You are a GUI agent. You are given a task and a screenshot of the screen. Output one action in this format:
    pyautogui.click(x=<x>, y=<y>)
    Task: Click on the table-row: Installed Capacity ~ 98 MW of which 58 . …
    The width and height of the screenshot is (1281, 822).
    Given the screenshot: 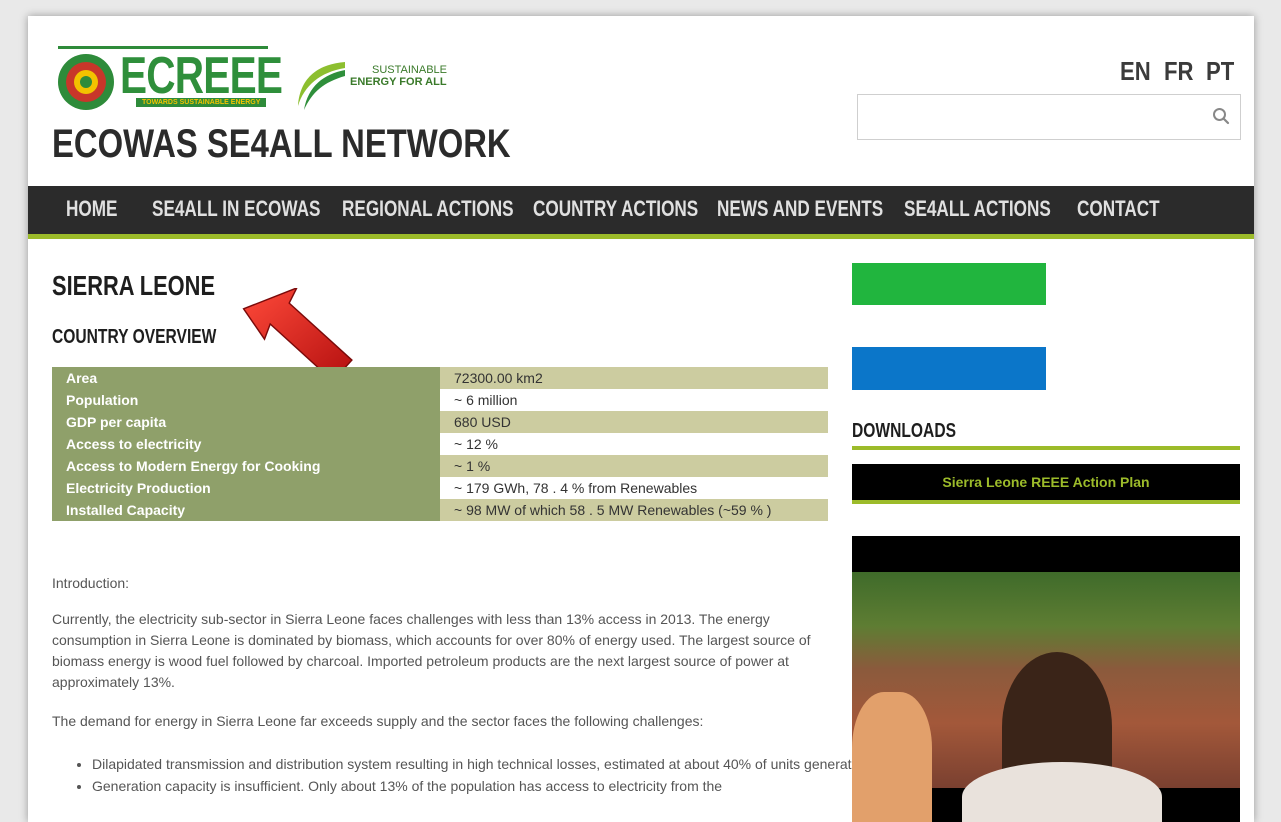 What is the action you would take?
    pyautogui.click(x=440, y=510)
    